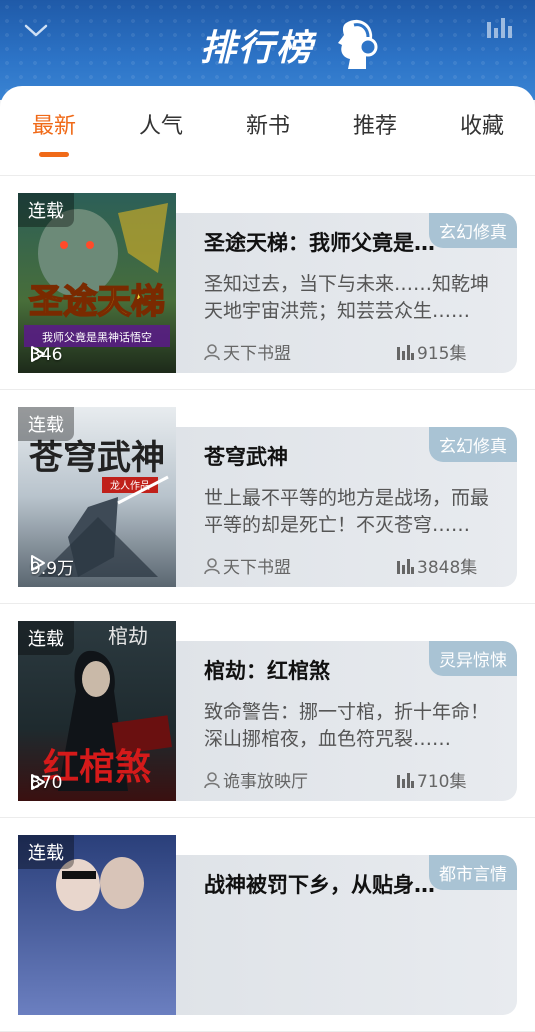 Image resolution: width=535 pixels, height=1032 pixels. What do you see at coordinates (54, 124) in the screenshot?
I see `tab-latest: 最新` at bounding box center [54, 124].